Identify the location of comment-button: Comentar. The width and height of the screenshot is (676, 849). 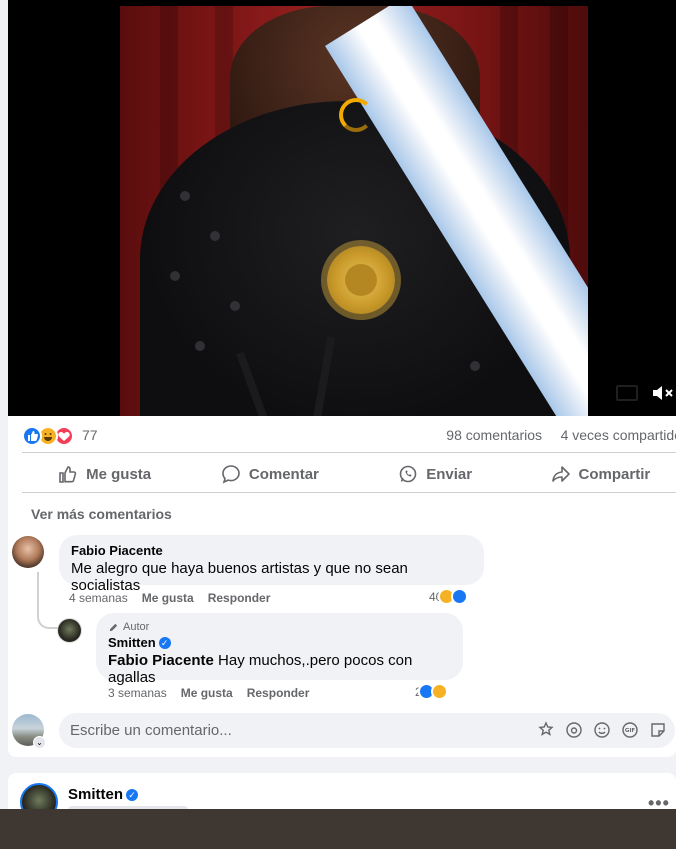
(269, 474).